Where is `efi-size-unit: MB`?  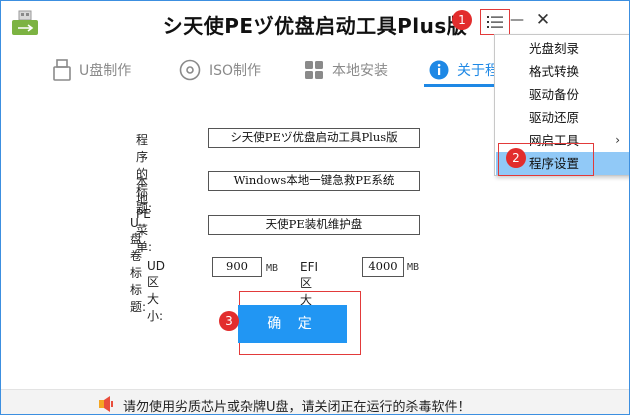 efi-size-unit: MB is located at coordinates (413, 267).